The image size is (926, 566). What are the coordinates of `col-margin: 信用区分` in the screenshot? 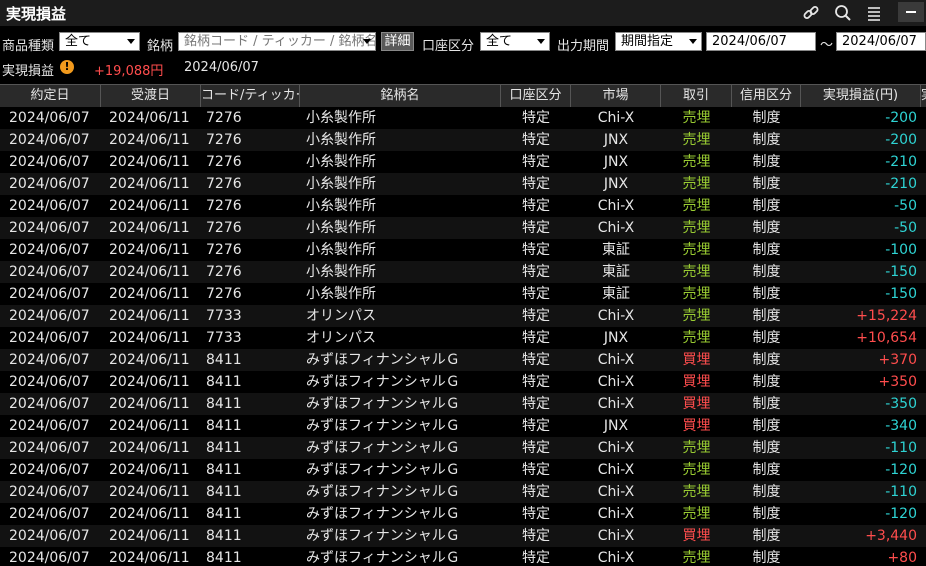 It's located at (766, 96).